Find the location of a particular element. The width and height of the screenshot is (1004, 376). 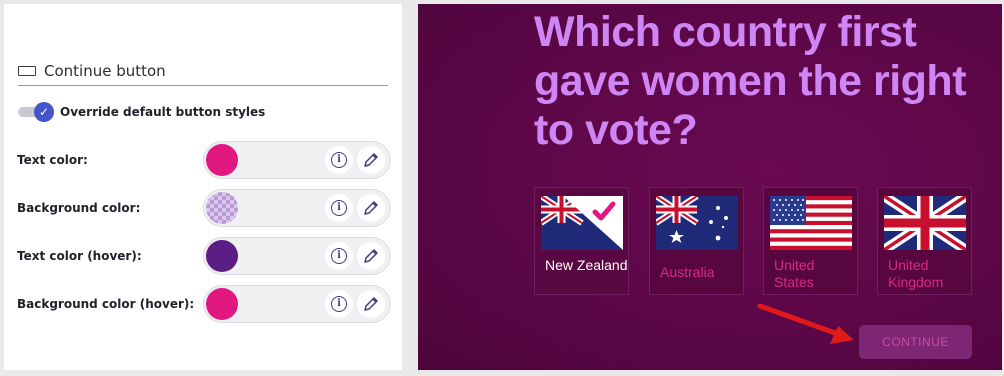

background-color-swatch is located at coordinates (222, 208).